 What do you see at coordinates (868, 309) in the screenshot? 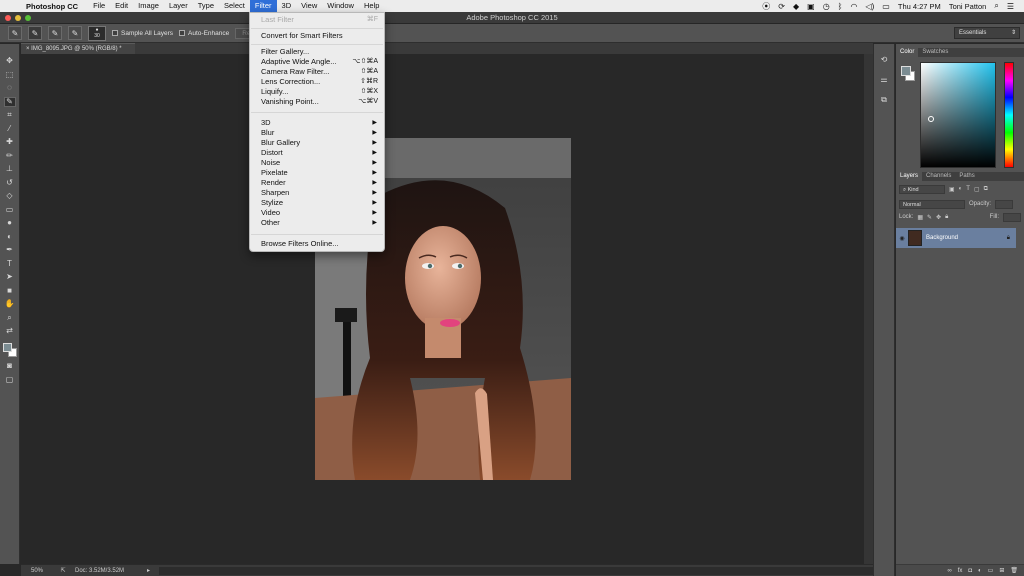
I see `vertical-scrollbar` at bounding box center [868, 309].